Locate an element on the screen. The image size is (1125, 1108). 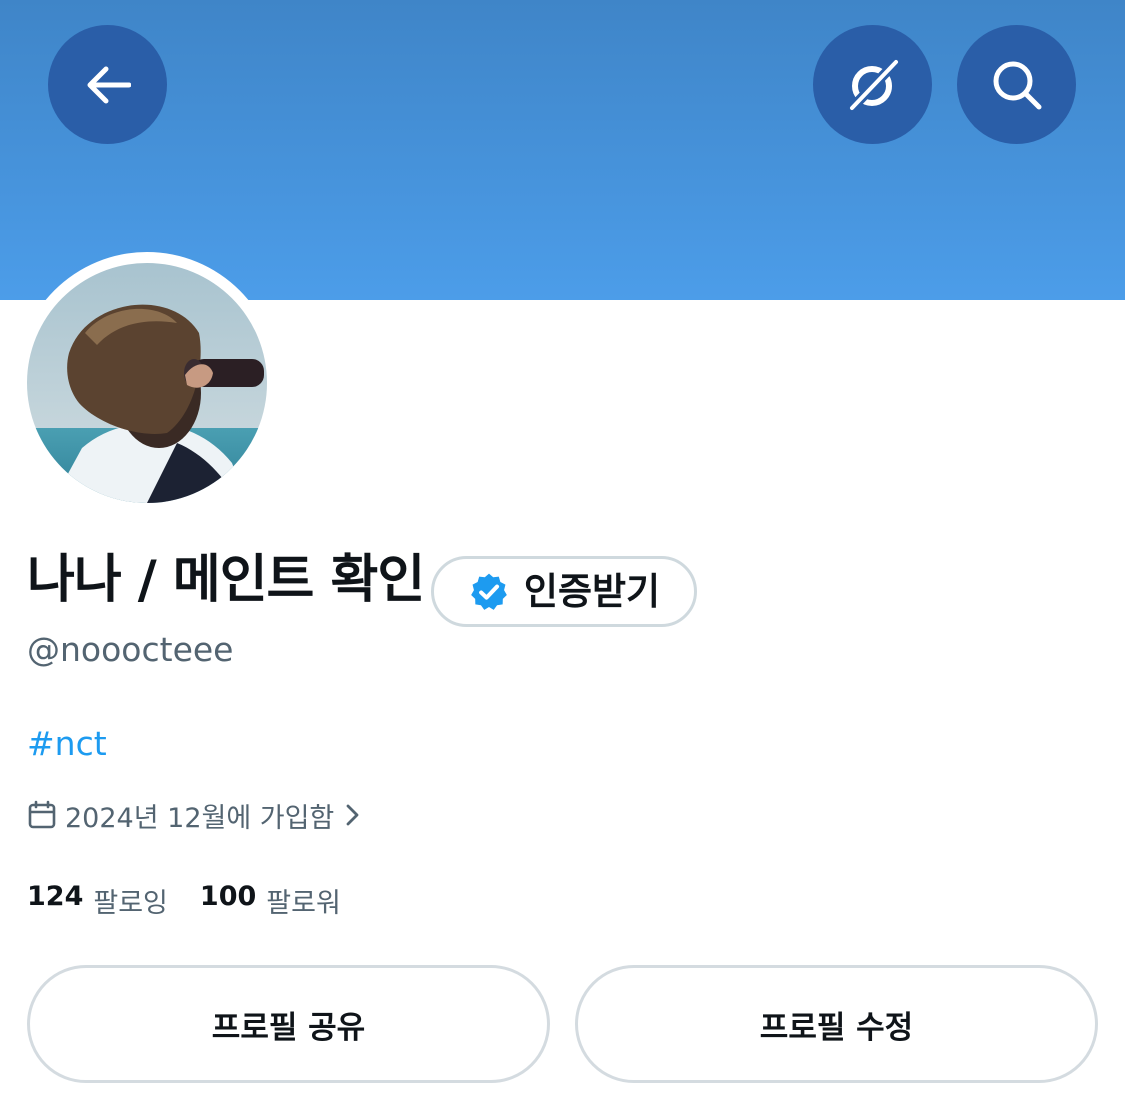
share-profile-button: 프로필 공유 is located at coordinates (288, 1024).